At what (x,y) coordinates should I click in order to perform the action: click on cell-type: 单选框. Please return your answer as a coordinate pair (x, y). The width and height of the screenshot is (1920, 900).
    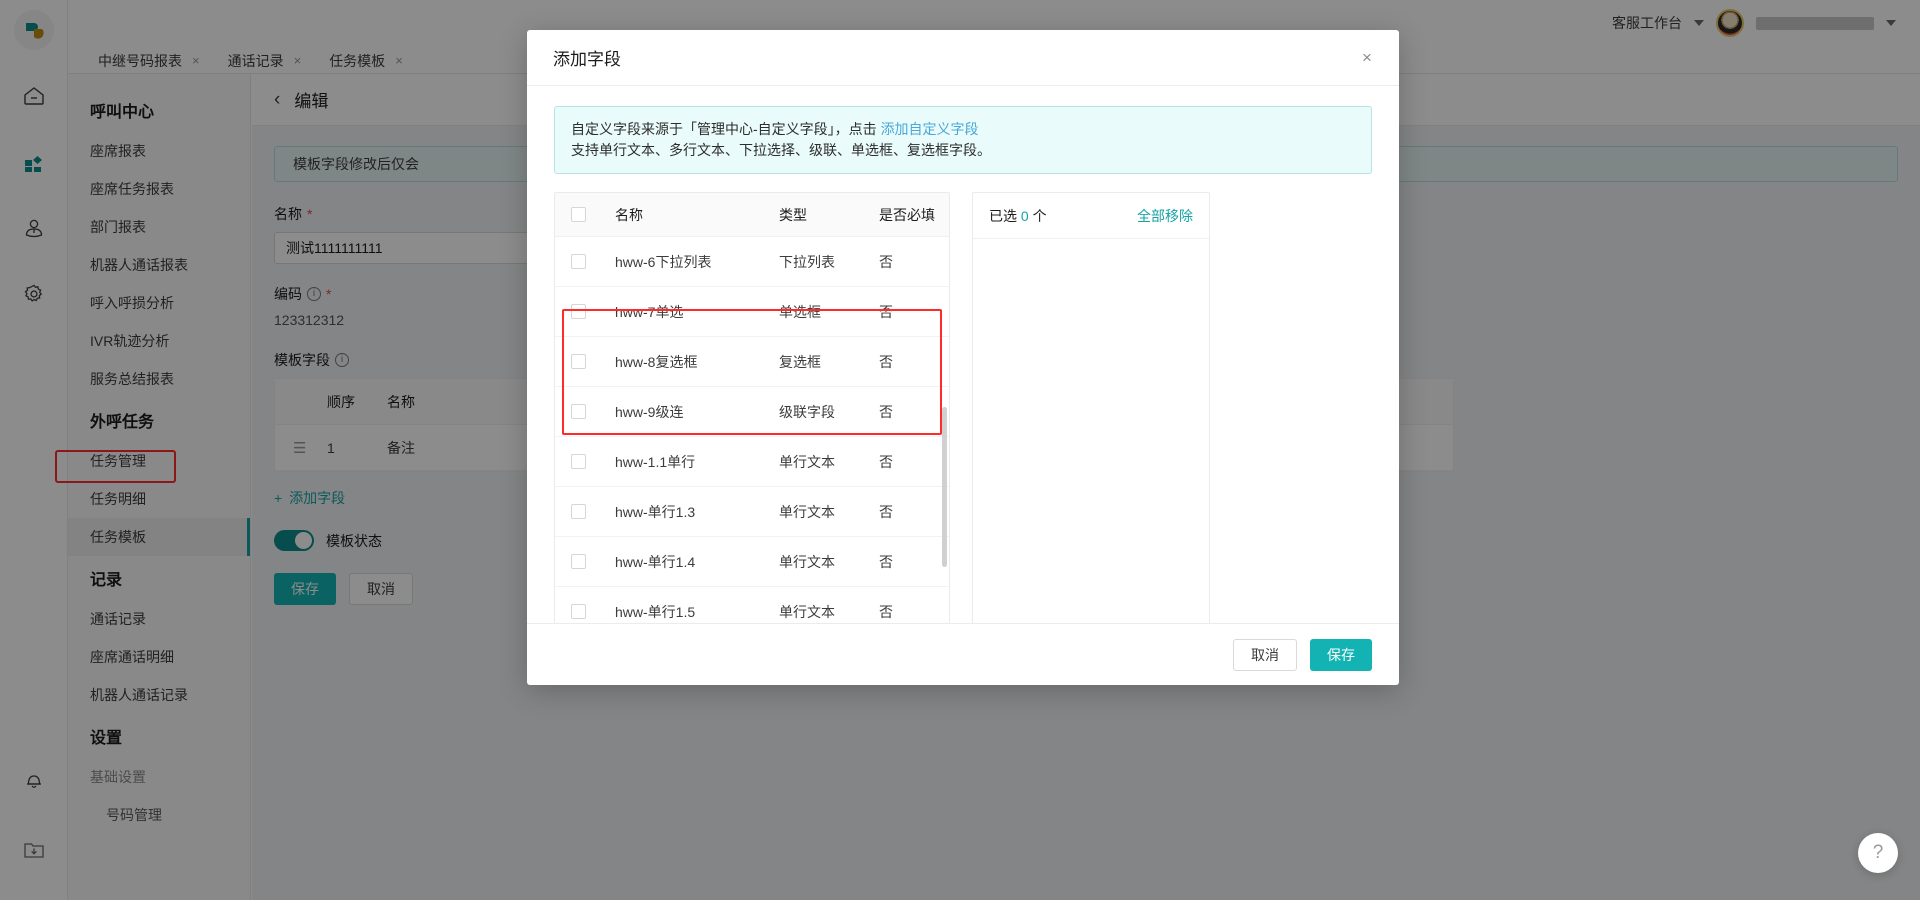
    Looking at the image, I should click on (800, 311).